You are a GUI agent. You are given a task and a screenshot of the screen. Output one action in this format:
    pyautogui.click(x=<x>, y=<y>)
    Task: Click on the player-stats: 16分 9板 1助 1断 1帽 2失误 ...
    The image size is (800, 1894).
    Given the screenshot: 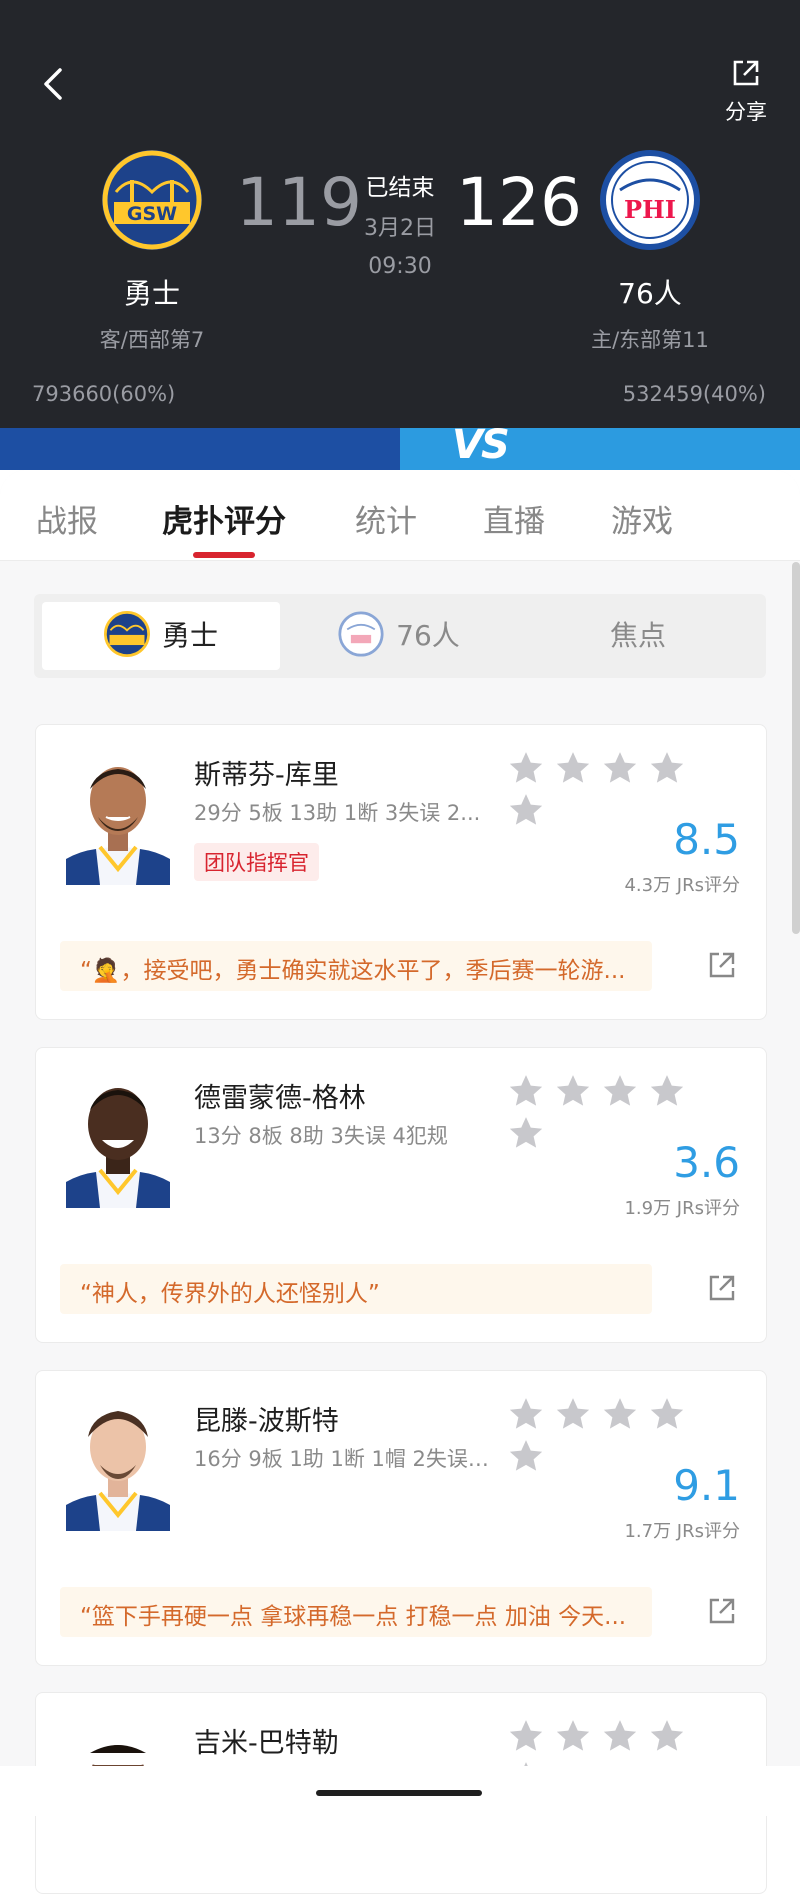 What is the action you would take?
    pyautogui.click(x=344, y=1459)
    